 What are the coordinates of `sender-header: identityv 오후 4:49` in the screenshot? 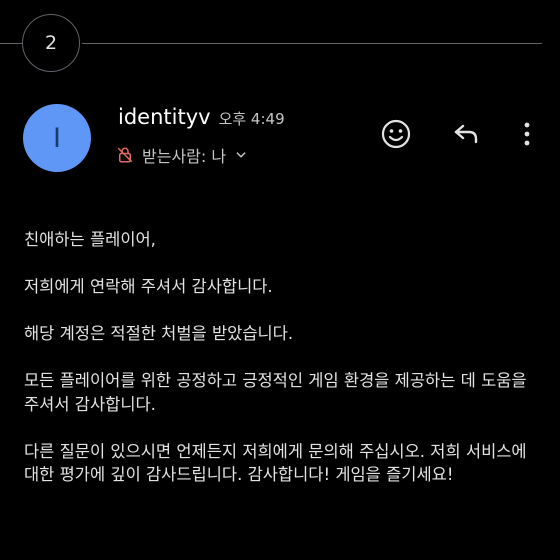 It's located at (201, 117).